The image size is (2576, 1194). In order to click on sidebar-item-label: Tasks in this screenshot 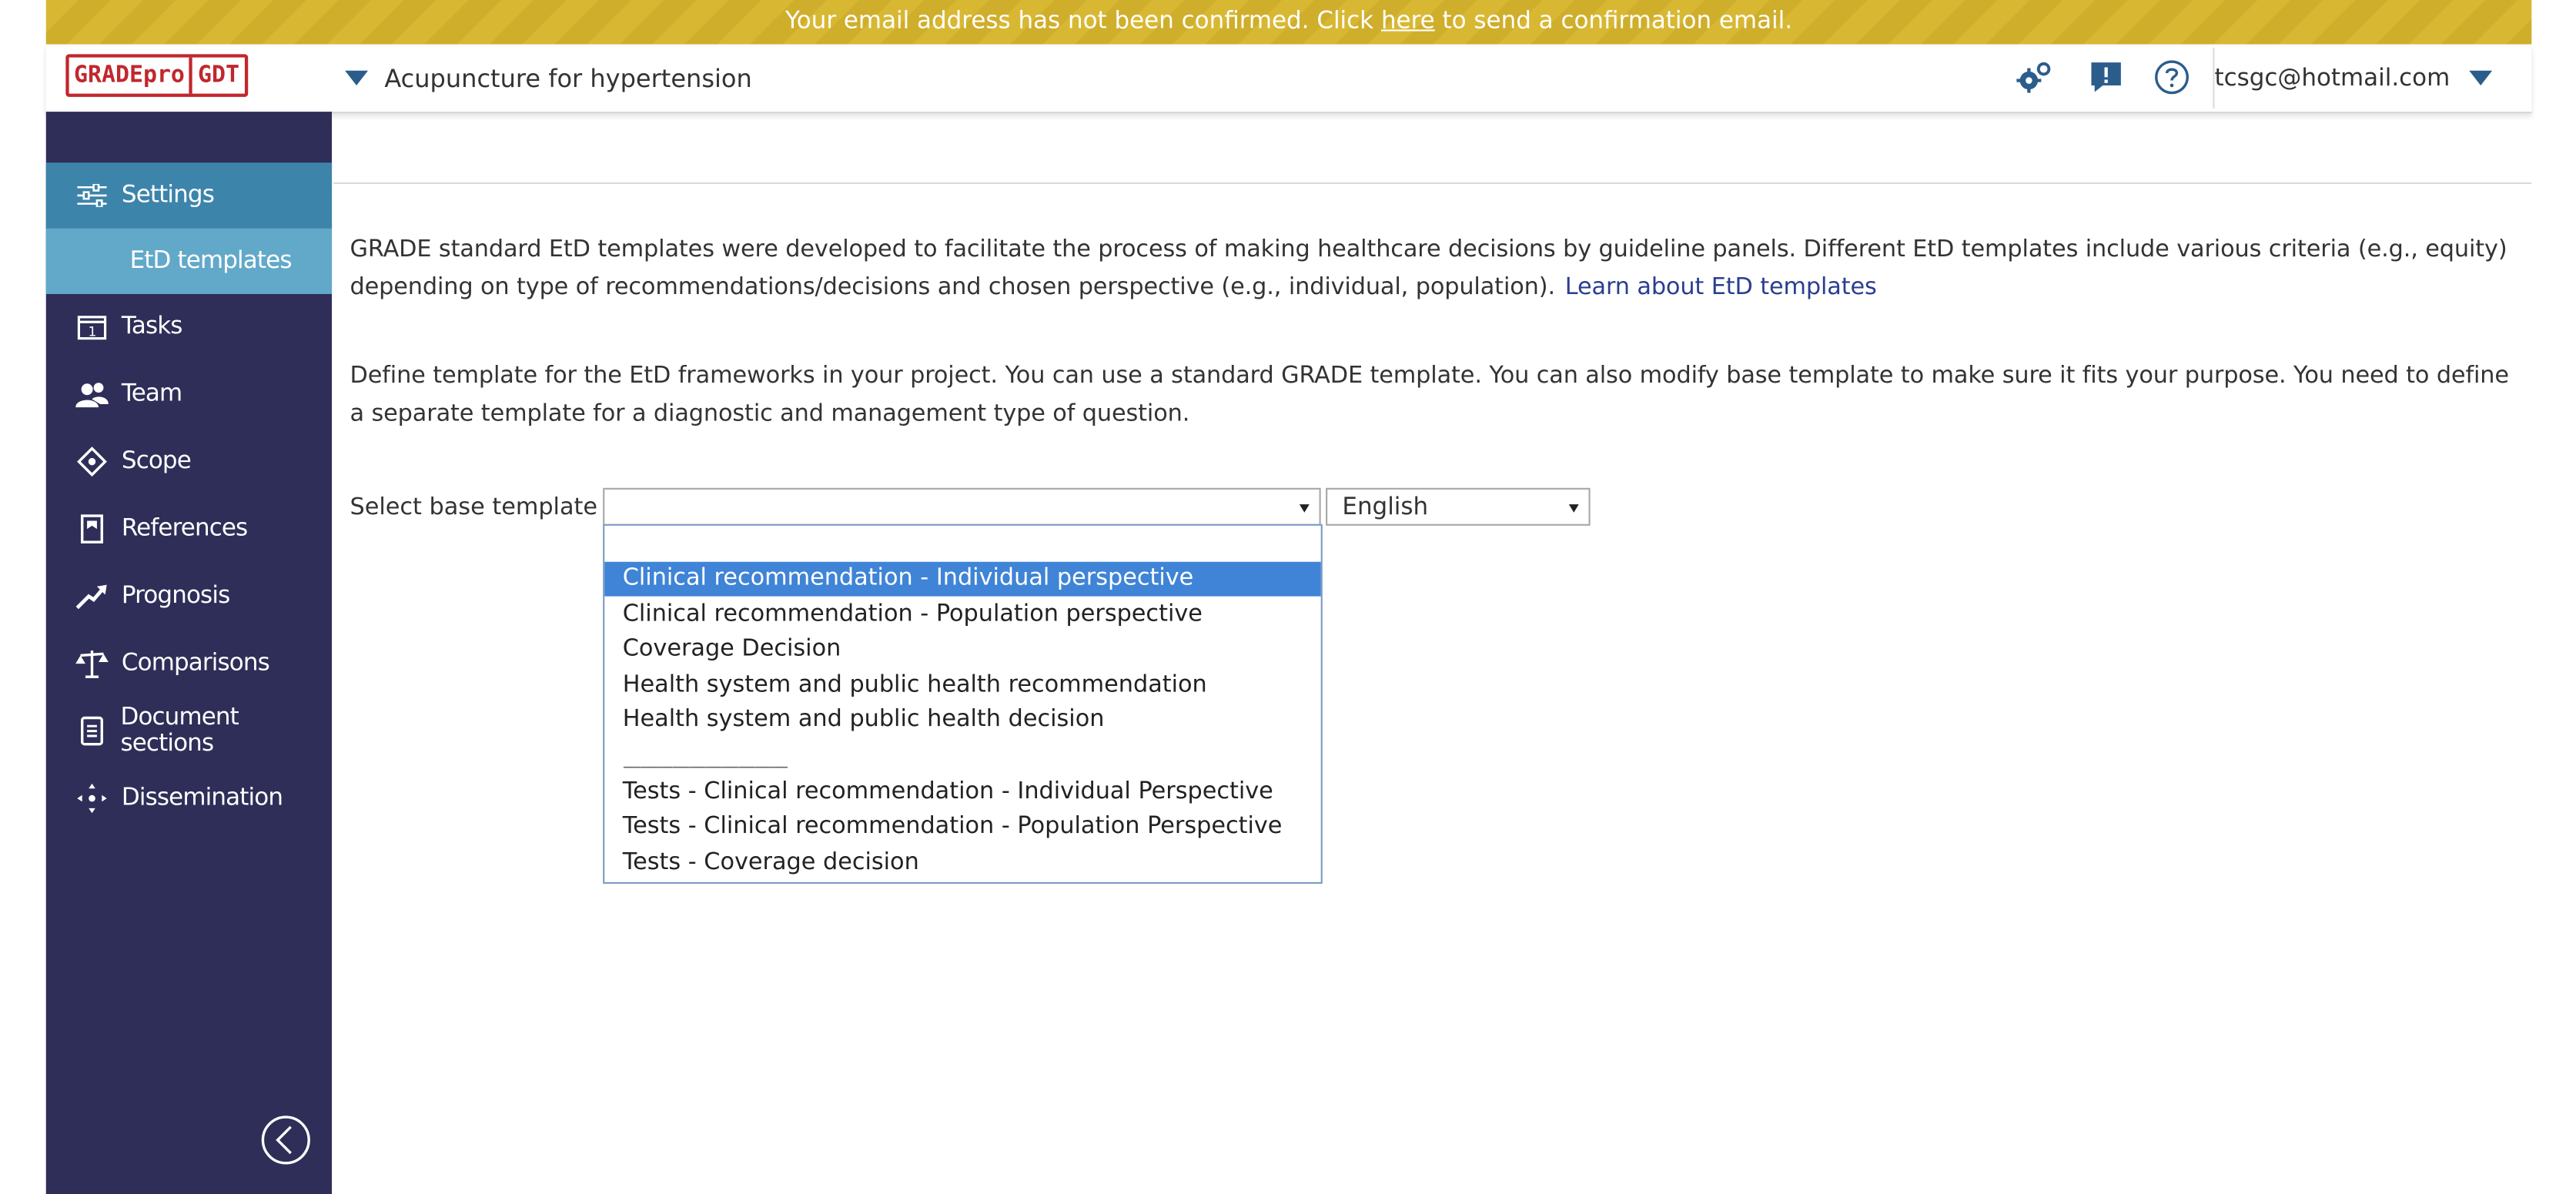, I will do `click(152, 326)`.